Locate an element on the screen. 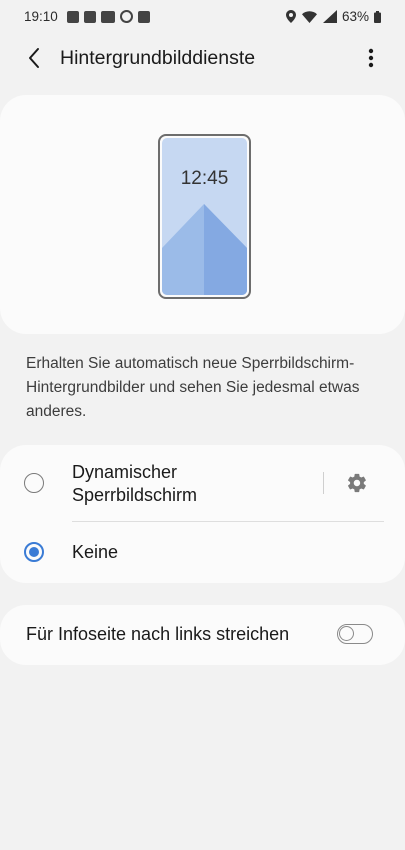 The width and height of the screenshot is (405, 850). wallpaper-graphic is located at coordinates (204, 216).